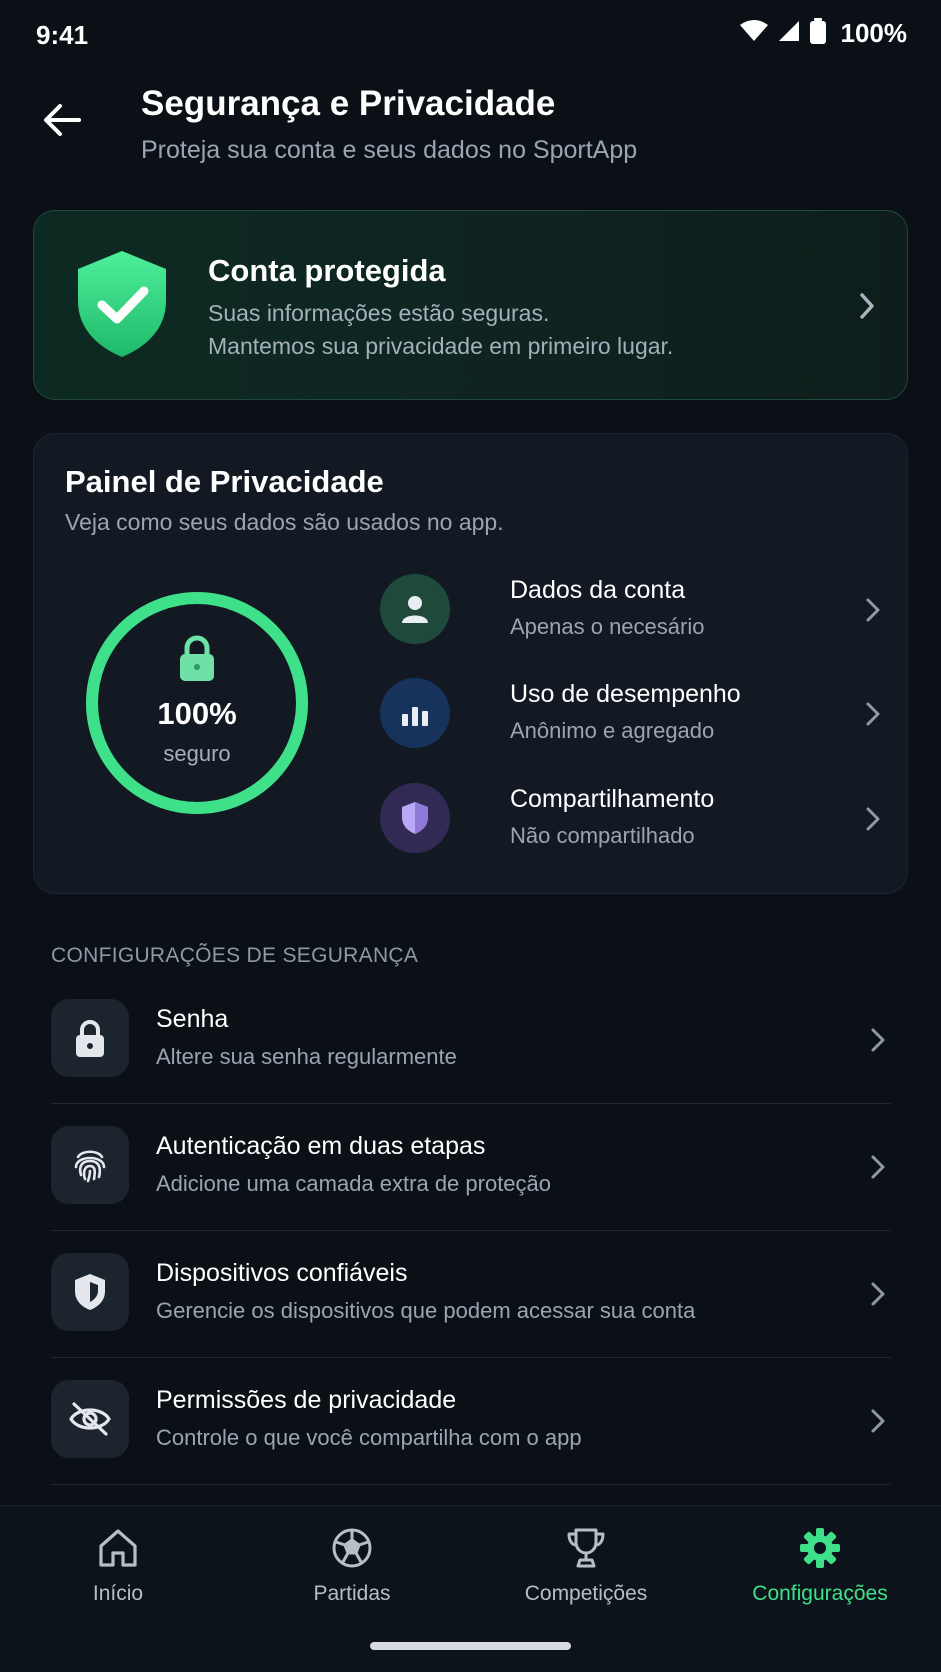  What do you see at coordinates (415, 609) in the screenshot?
I see `user-icon` at bounding box center [415, 609].